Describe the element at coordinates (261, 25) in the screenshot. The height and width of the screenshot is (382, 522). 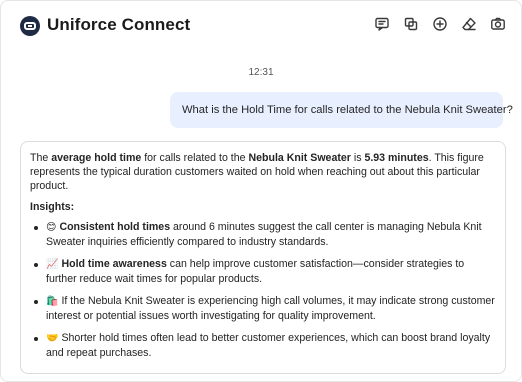
I see `header: Uniforce Connect` at that location.